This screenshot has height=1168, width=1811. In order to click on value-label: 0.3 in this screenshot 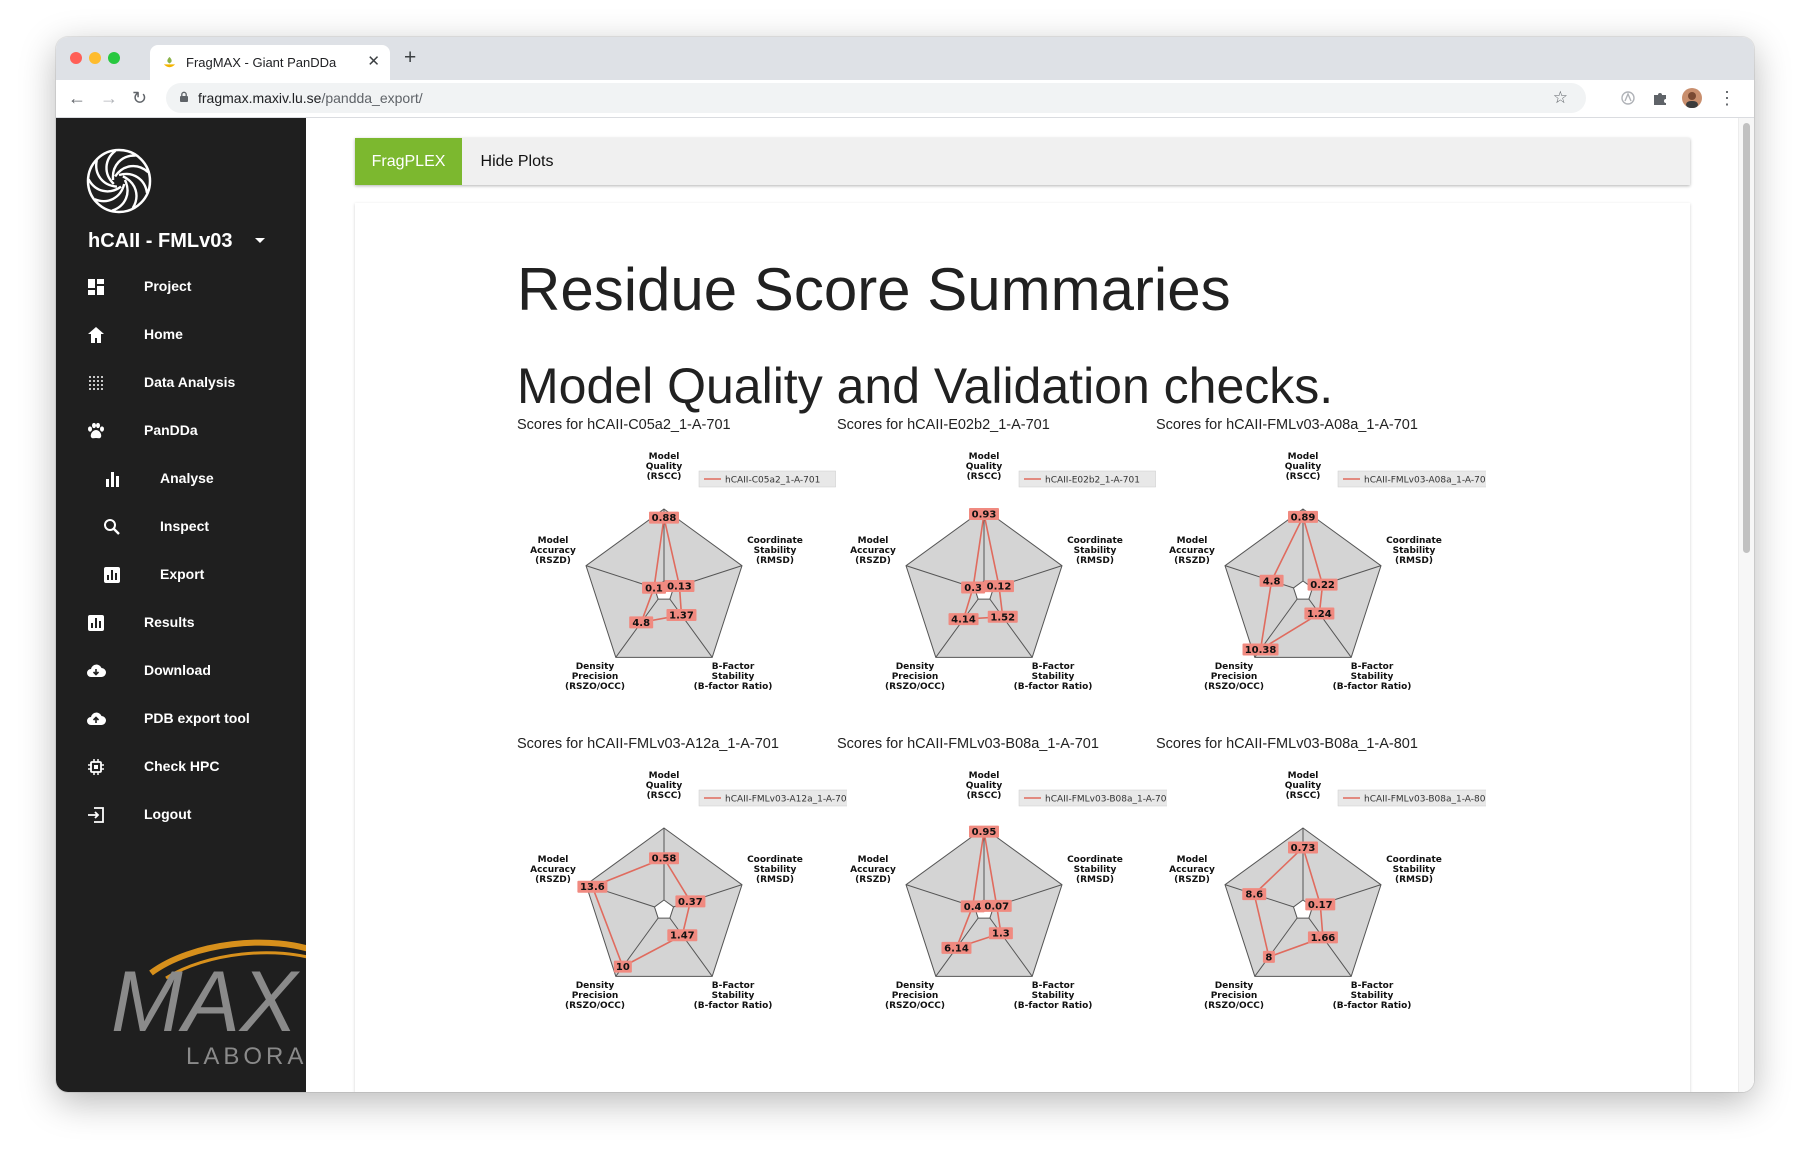, I will do `click(973, 588)`.